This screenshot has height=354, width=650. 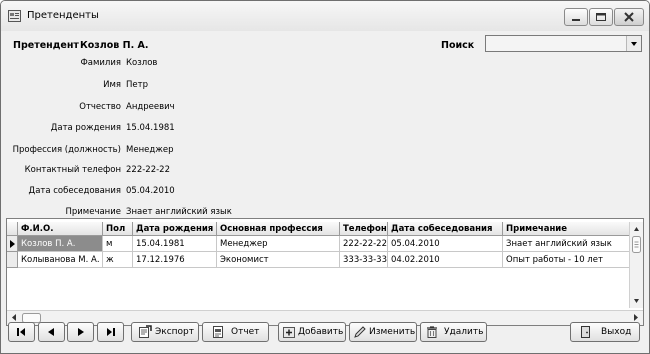 What do you see at coordinates (566, 260) in the screenshot?
I see `grid-cell-note: Опыт работы - 10 лет` at bounding box center [566, 260].